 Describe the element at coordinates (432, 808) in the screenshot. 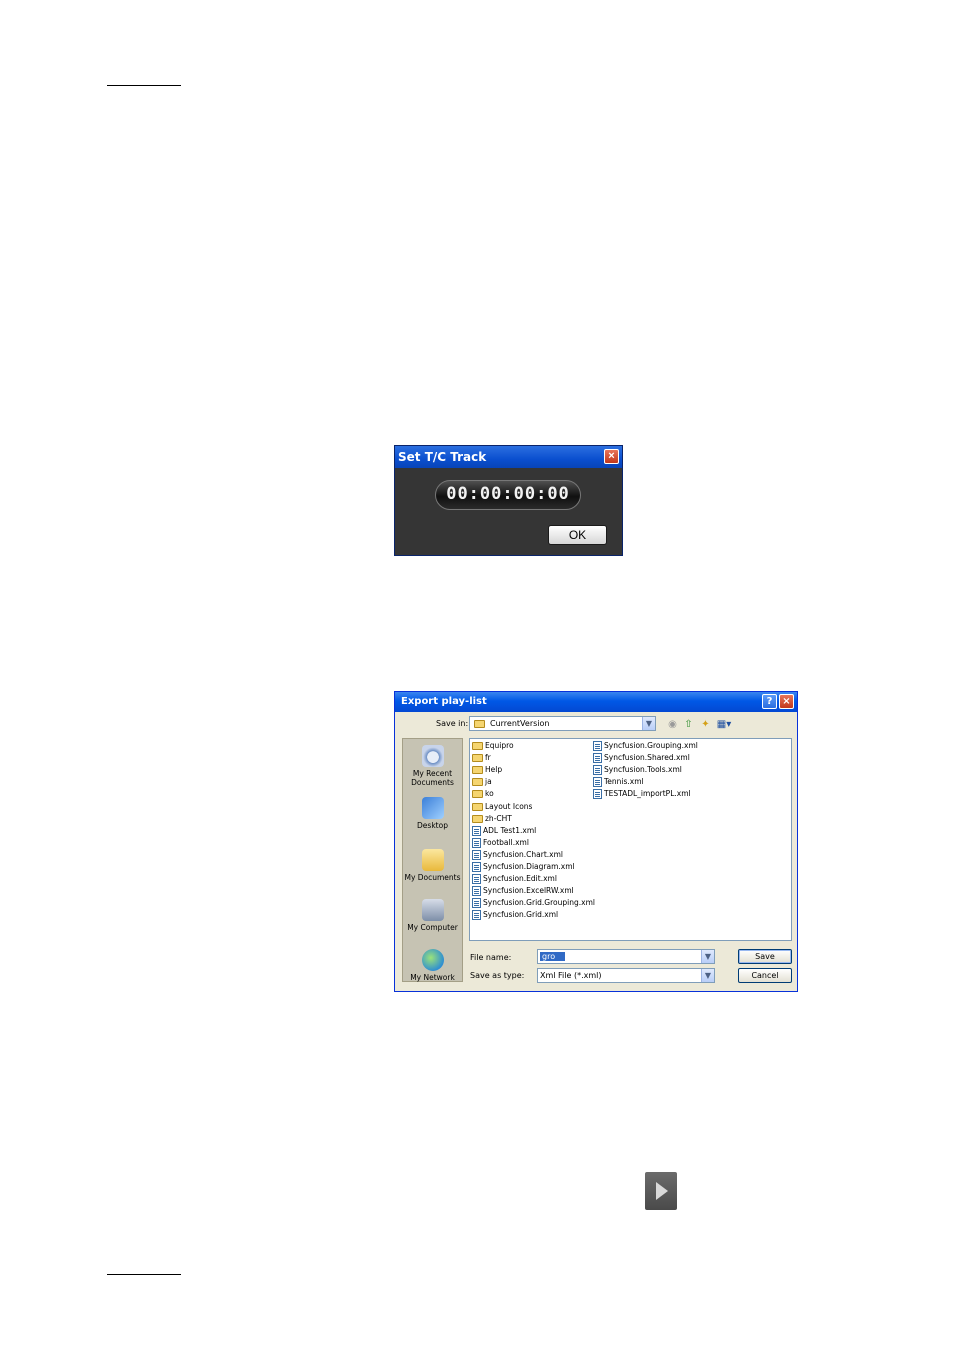

I see `desktop-icon` at that location.